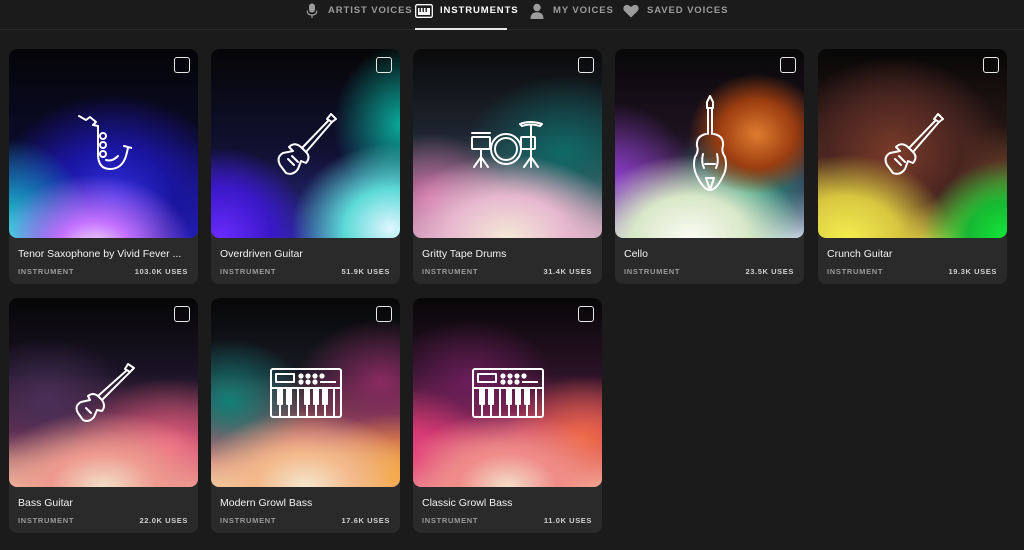 The width and height of the screenshot is (1024, 550). I want to click on tab-saved-voices: SAVED VOICES, so click(675, 15).